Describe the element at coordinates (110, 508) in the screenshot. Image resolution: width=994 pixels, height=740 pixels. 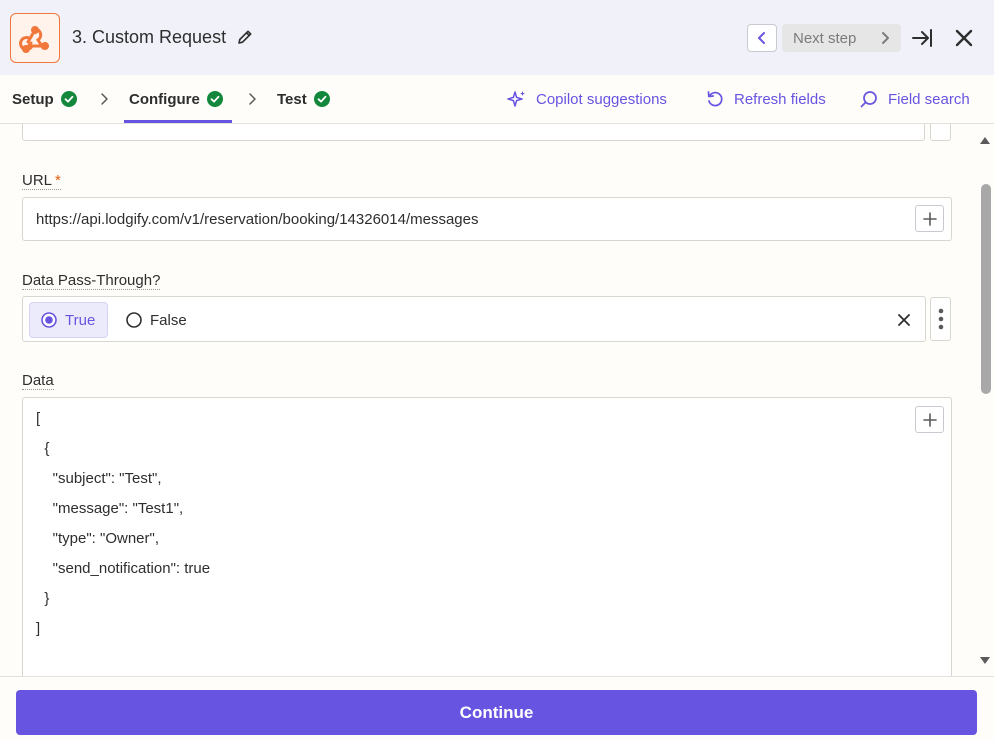
I see `code-line: "message": "Test1",` at that location.